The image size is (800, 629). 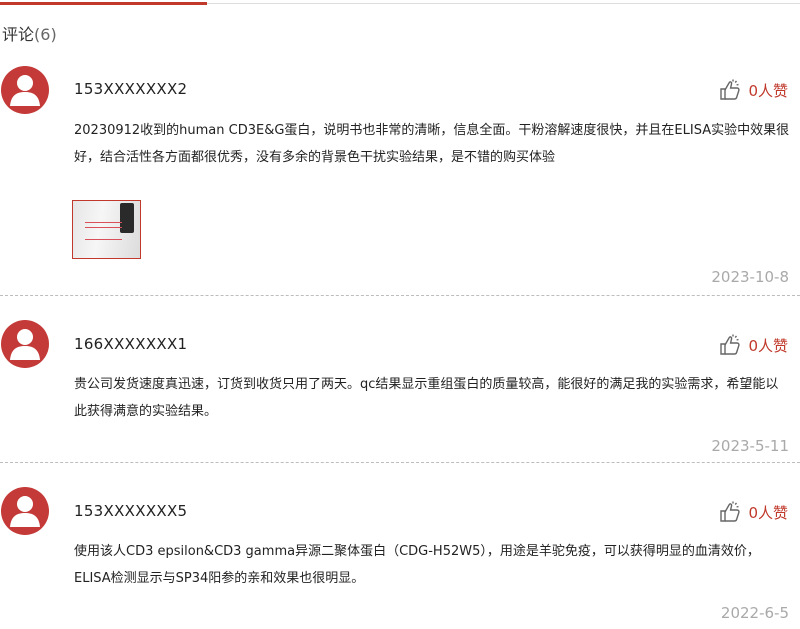 I want to click on comments-title: 评论, so click(x=18, y=34).